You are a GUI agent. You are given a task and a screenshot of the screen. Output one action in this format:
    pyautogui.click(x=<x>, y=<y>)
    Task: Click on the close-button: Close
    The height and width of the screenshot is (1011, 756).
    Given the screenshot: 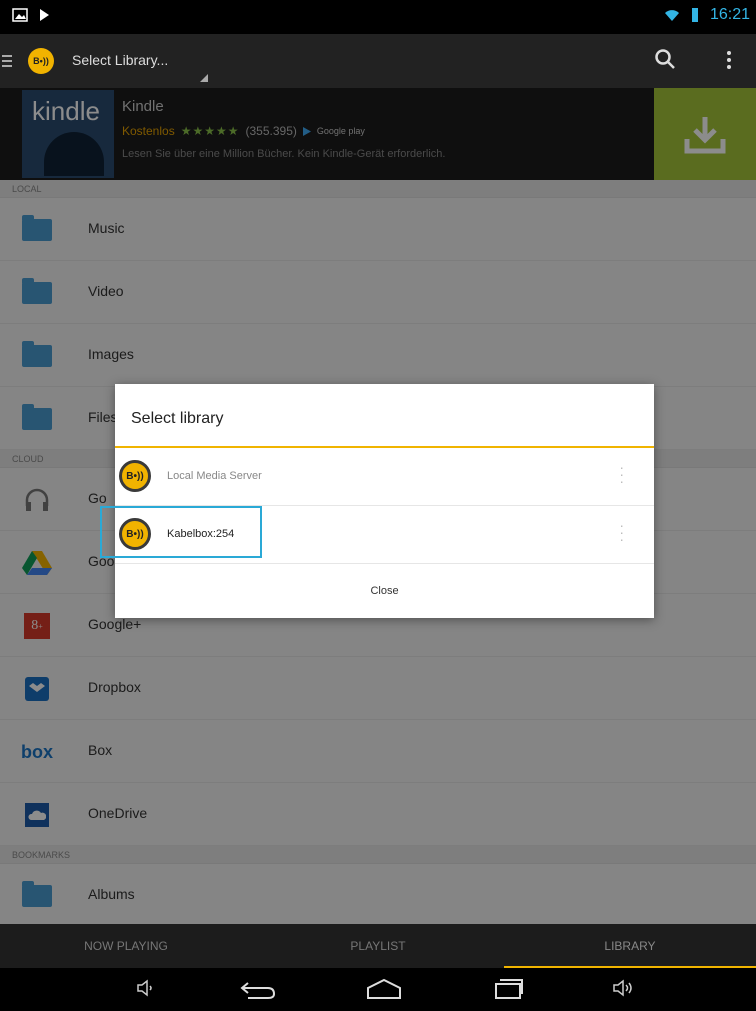 What is the action you would take?
    pyautogui.click(x=384, y=591)
    